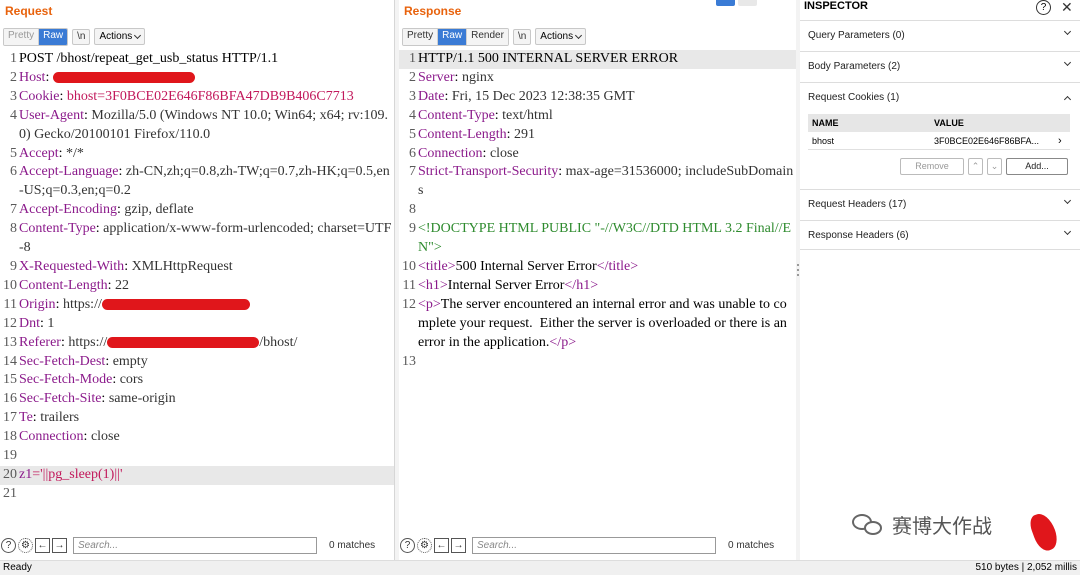 The width and height of the screenshot is (1080, 575). I want to click on layout-toggle, so click(736, 3).